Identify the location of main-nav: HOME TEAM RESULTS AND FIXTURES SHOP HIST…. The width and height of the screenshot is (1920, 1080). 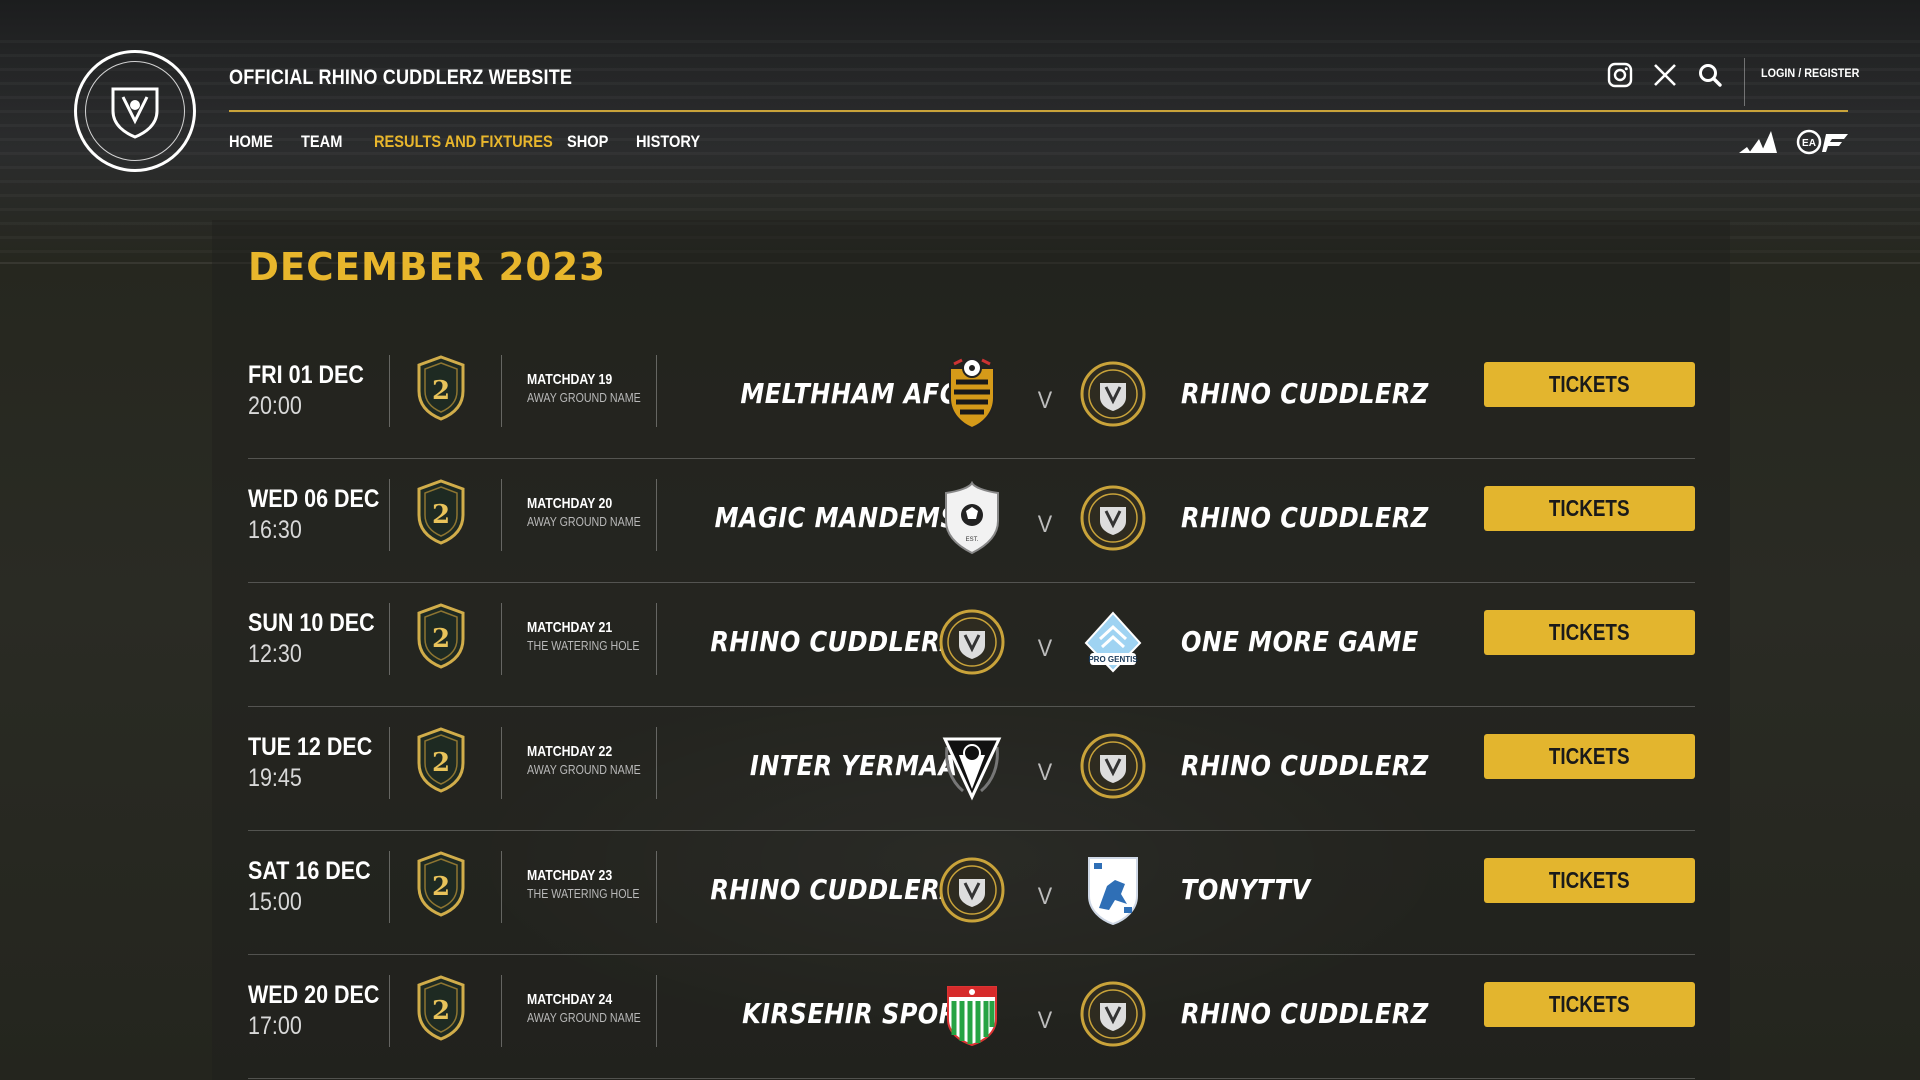
(470, 142).